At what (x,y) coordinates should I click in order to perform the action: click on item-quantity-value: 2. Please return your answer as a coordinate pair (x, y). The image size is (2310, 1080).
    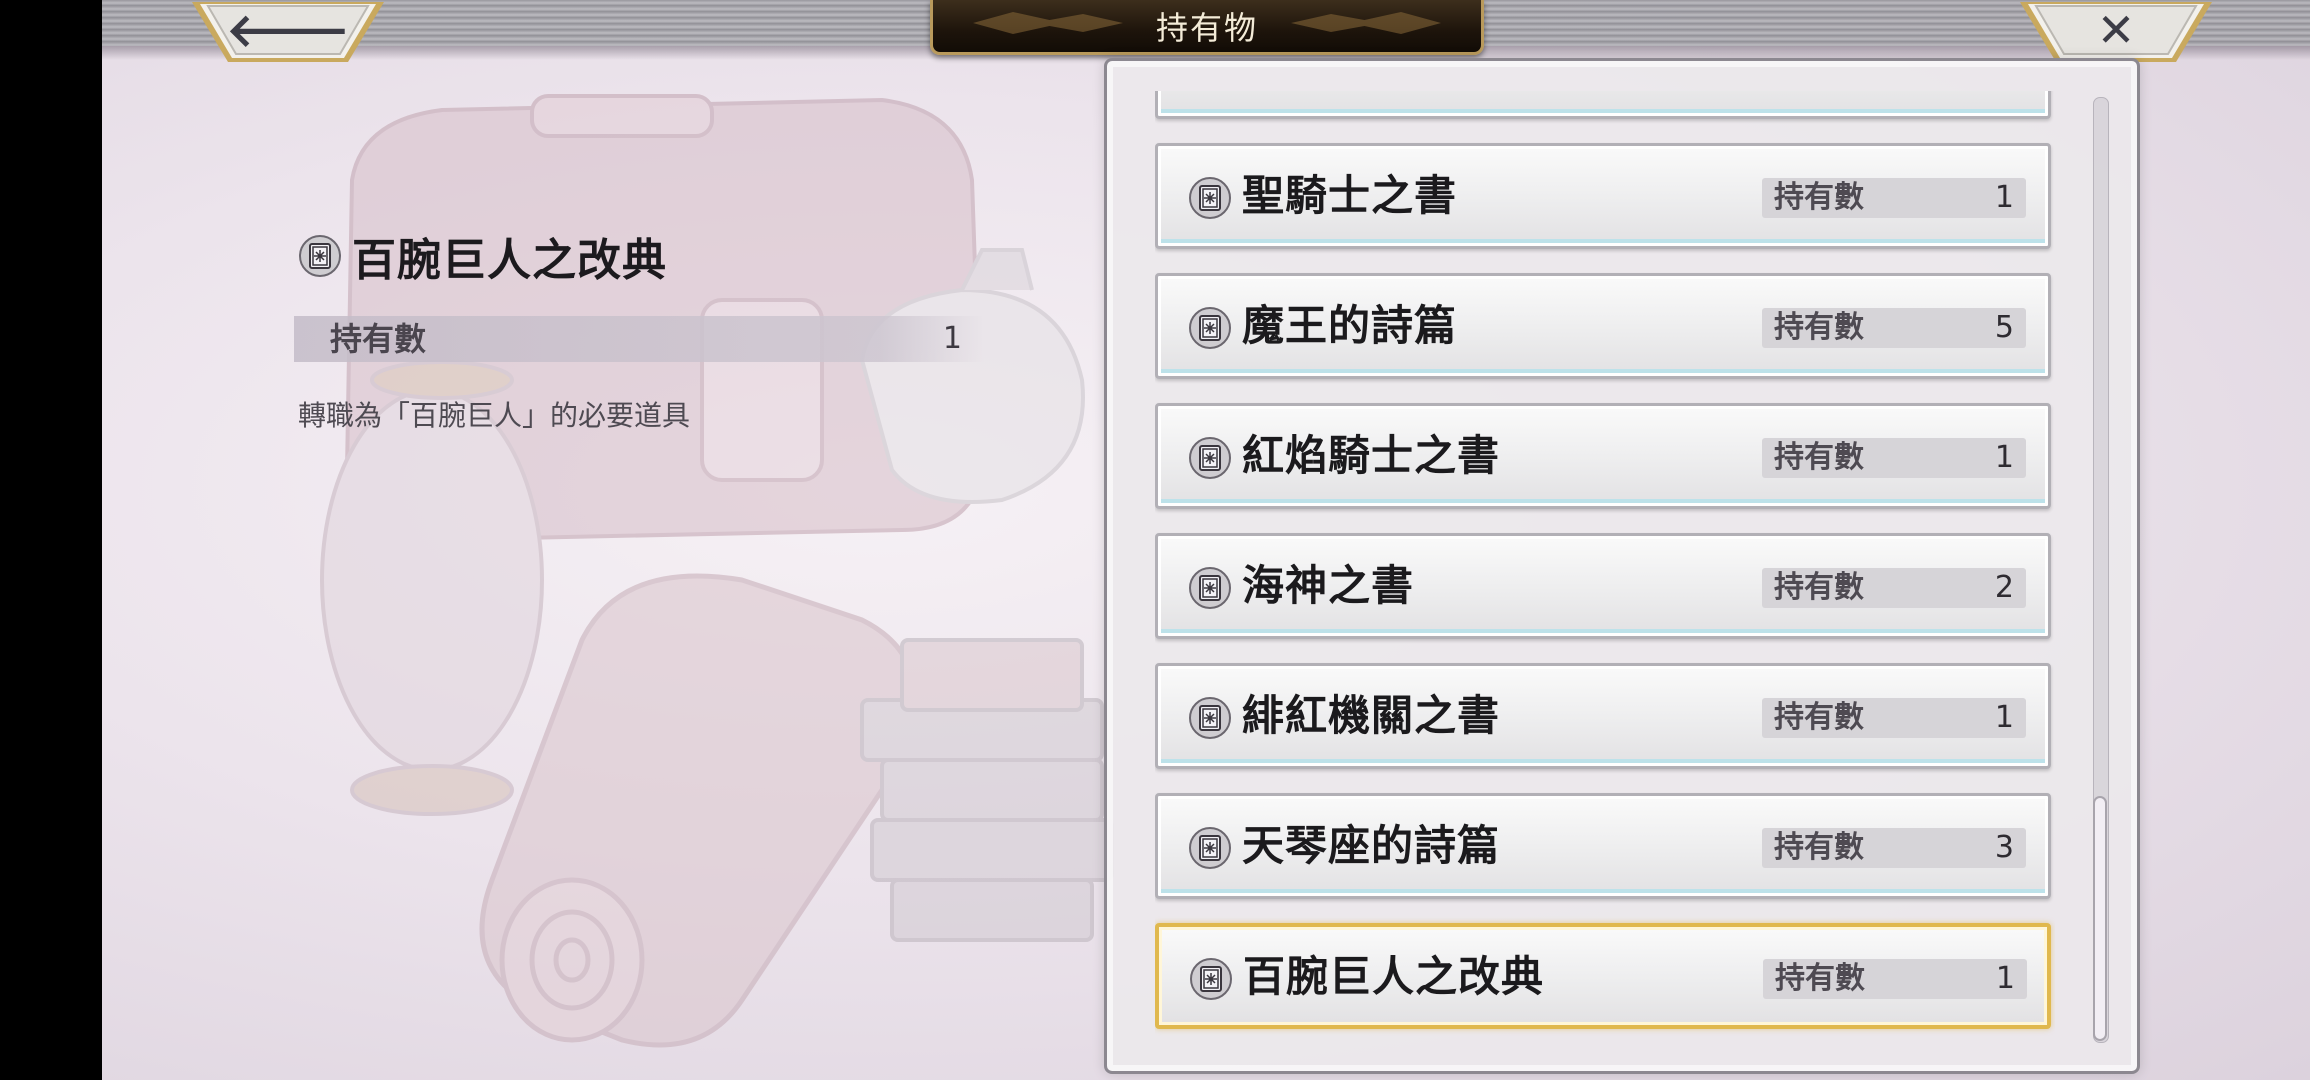
    Looking at the image, I should click on (2004, 587).